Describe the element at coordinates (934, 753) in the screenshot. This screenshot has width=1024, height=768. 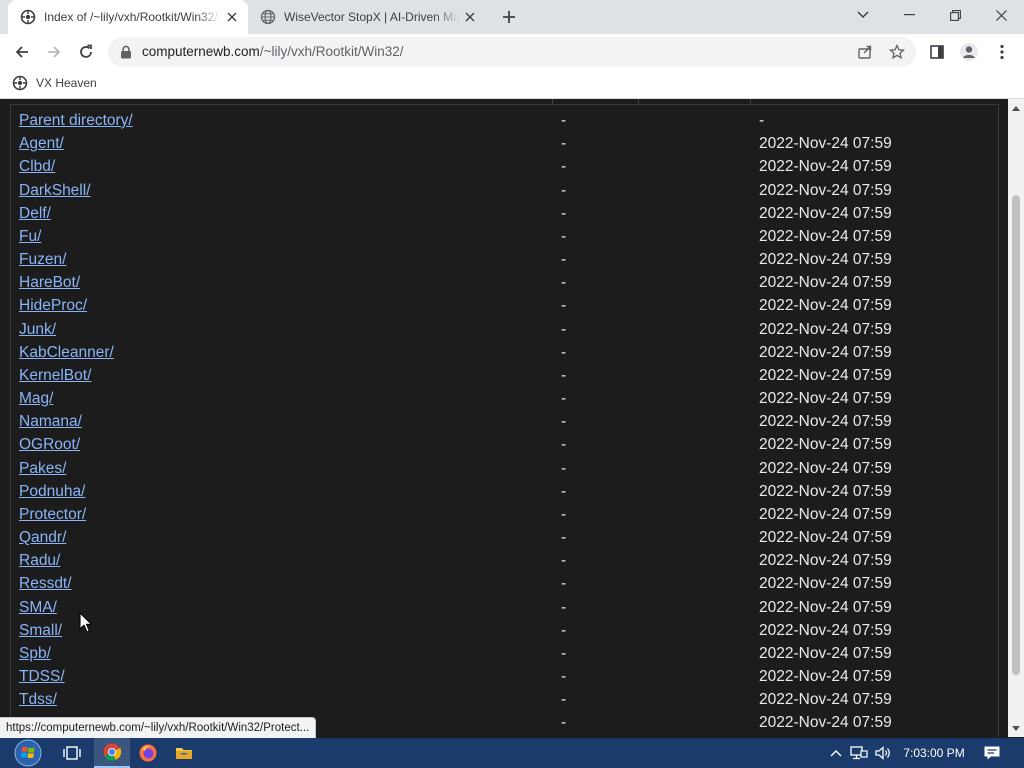
I see `taskbar-clock: 7:03:00 PM` at that location.